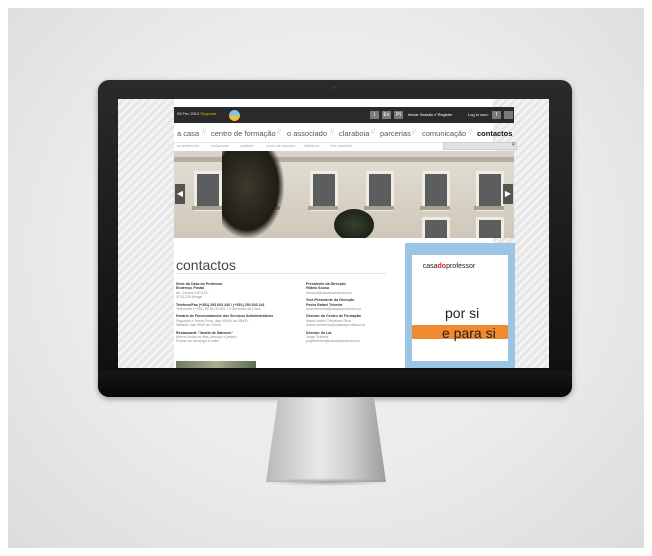 Image resolution: width=652 pixels, height=556 pixels. Describe the element at coordinates (462, 313) in the screenshot. I see `ad-slogan-line1: por si` at that location.